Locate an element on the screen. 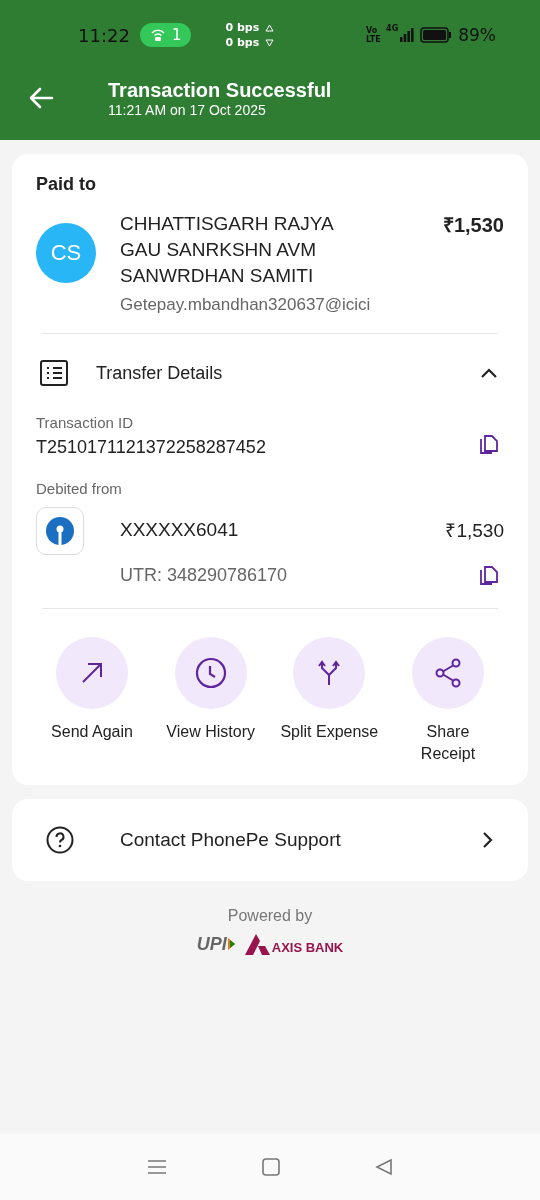 This screenshot has height=1200, width=540. bank-logo: AXIS BANK is located at coordinates (294, 944).